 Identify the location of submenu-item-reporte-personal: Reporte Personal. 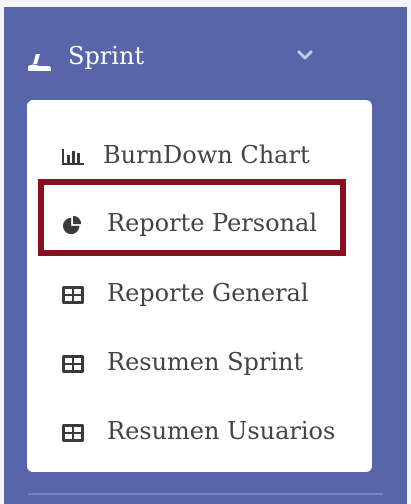
(199, 224).